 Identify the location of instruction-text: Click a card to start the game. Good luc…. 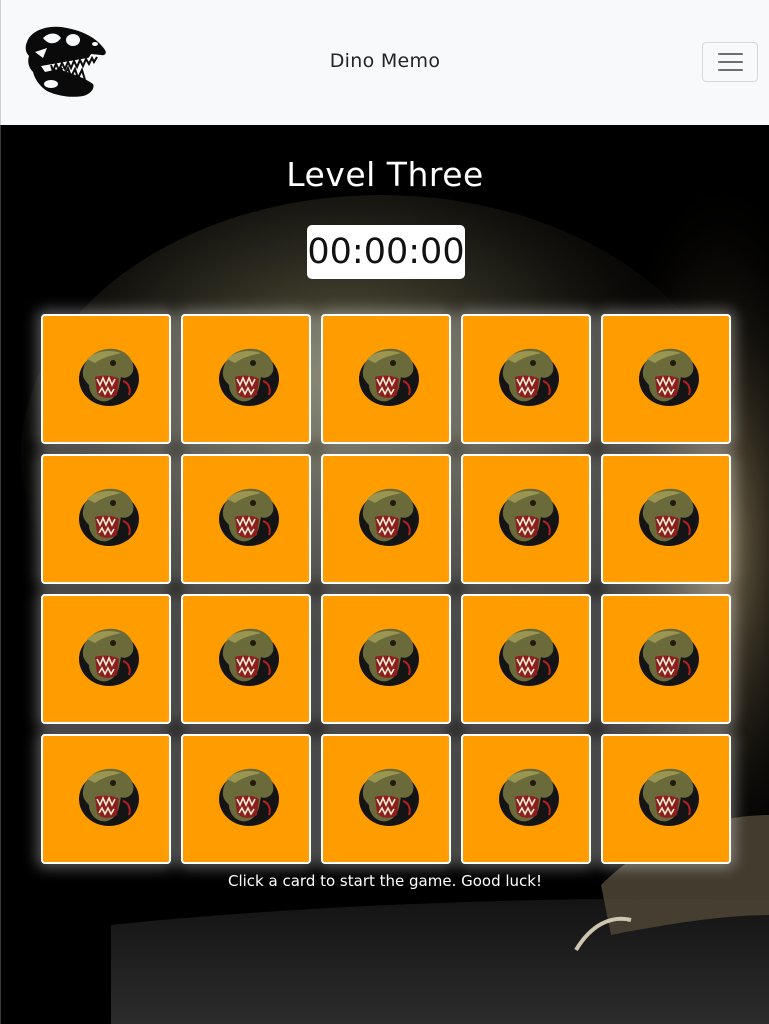
(385, 881).